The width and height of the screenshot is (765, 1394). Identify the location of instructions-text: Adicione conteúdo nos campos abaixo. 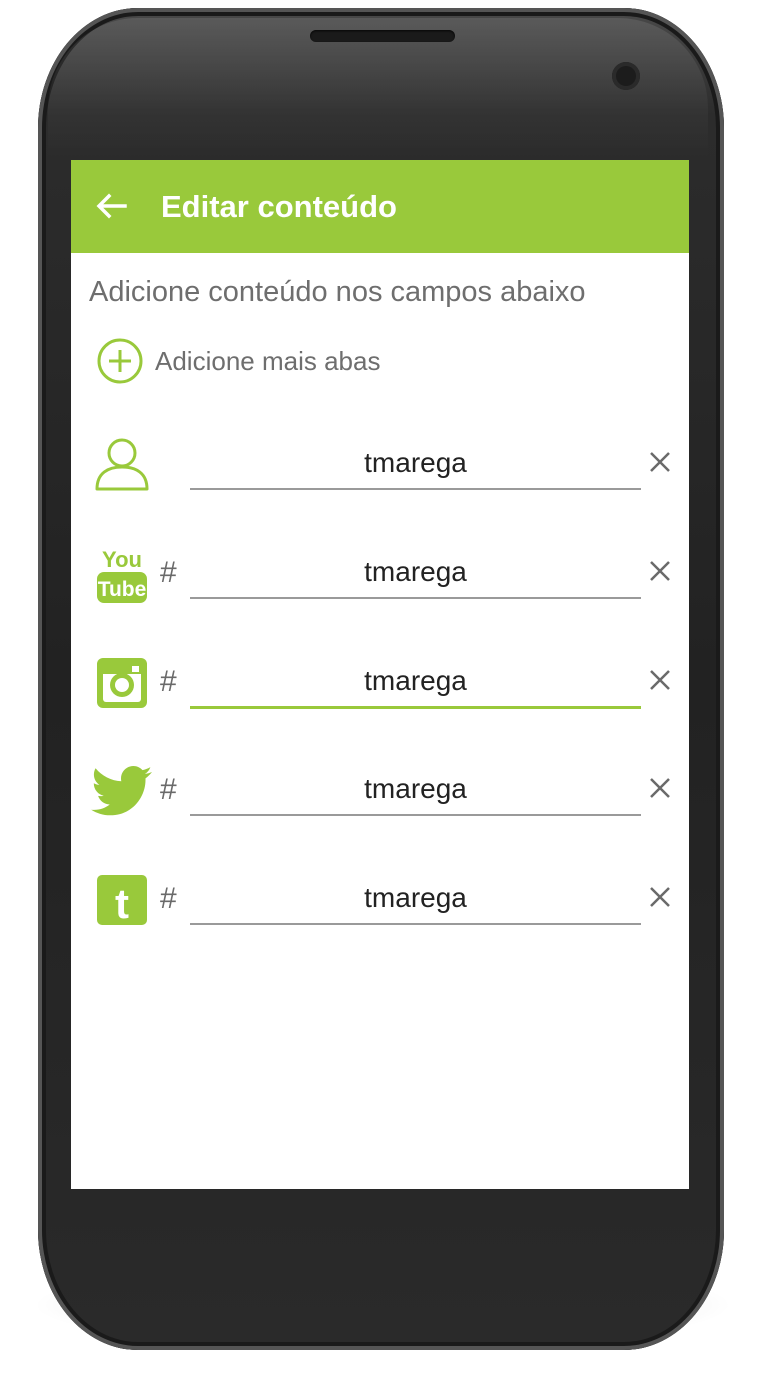
(337, 292).